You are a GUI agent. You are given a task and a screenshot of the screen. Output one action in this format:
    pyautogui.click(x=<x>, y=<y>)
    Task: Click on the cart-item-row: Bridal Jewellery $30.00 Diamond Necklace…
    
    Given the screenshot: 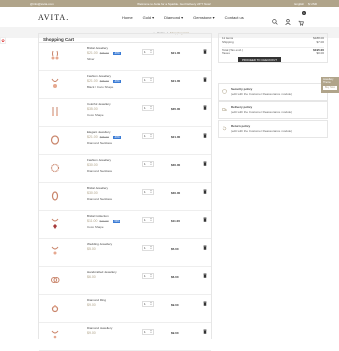 What is the action you would take?
    pyautogui.click(x=125, y=197)
    